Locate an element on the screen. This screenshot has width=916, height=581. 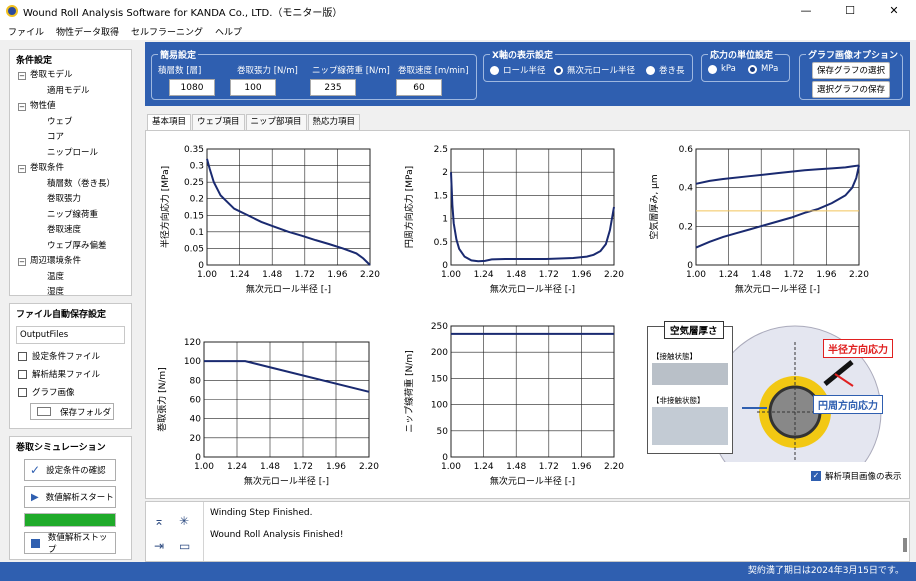
x-axis-label: 無次元ロール半径 [-] is located at coordinates (286, 481).